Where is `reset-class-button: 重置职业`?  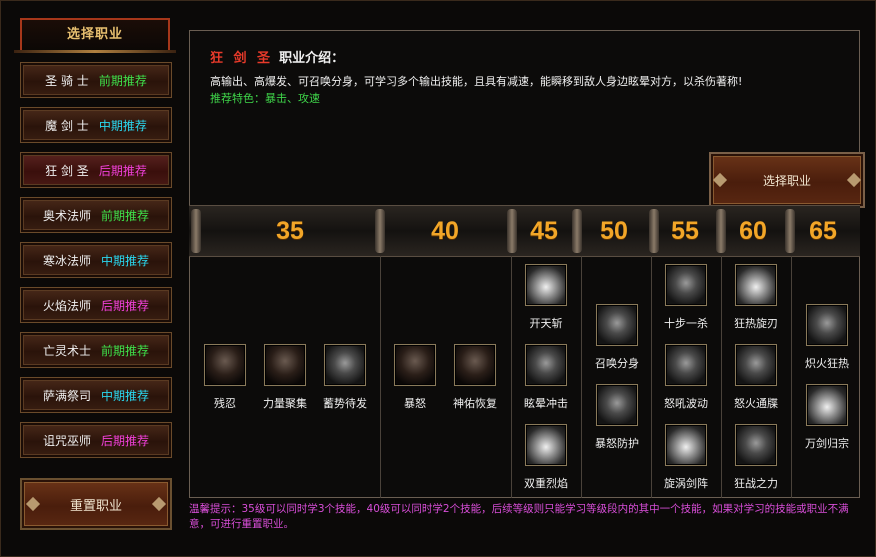
reset-class-button: 重置职业 is located at coordinates (96, 504).